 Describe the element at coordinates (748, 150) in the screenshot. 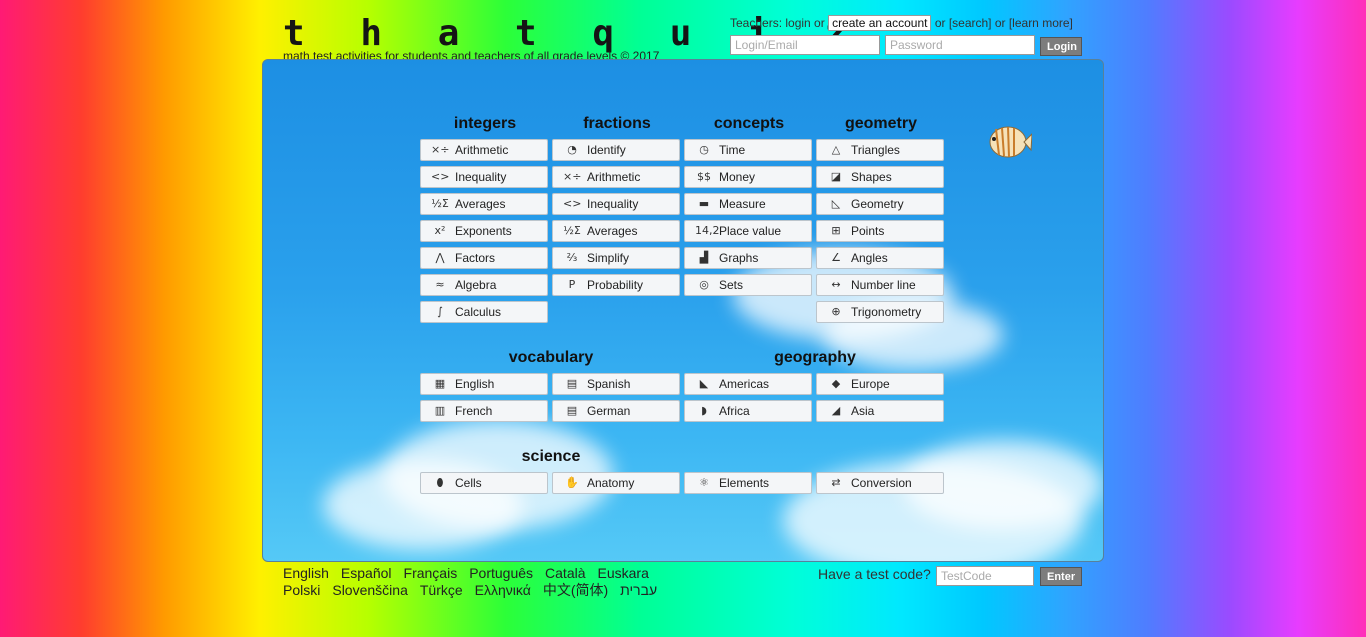

I see `concepts-time-button: ◷ Time` at that location.